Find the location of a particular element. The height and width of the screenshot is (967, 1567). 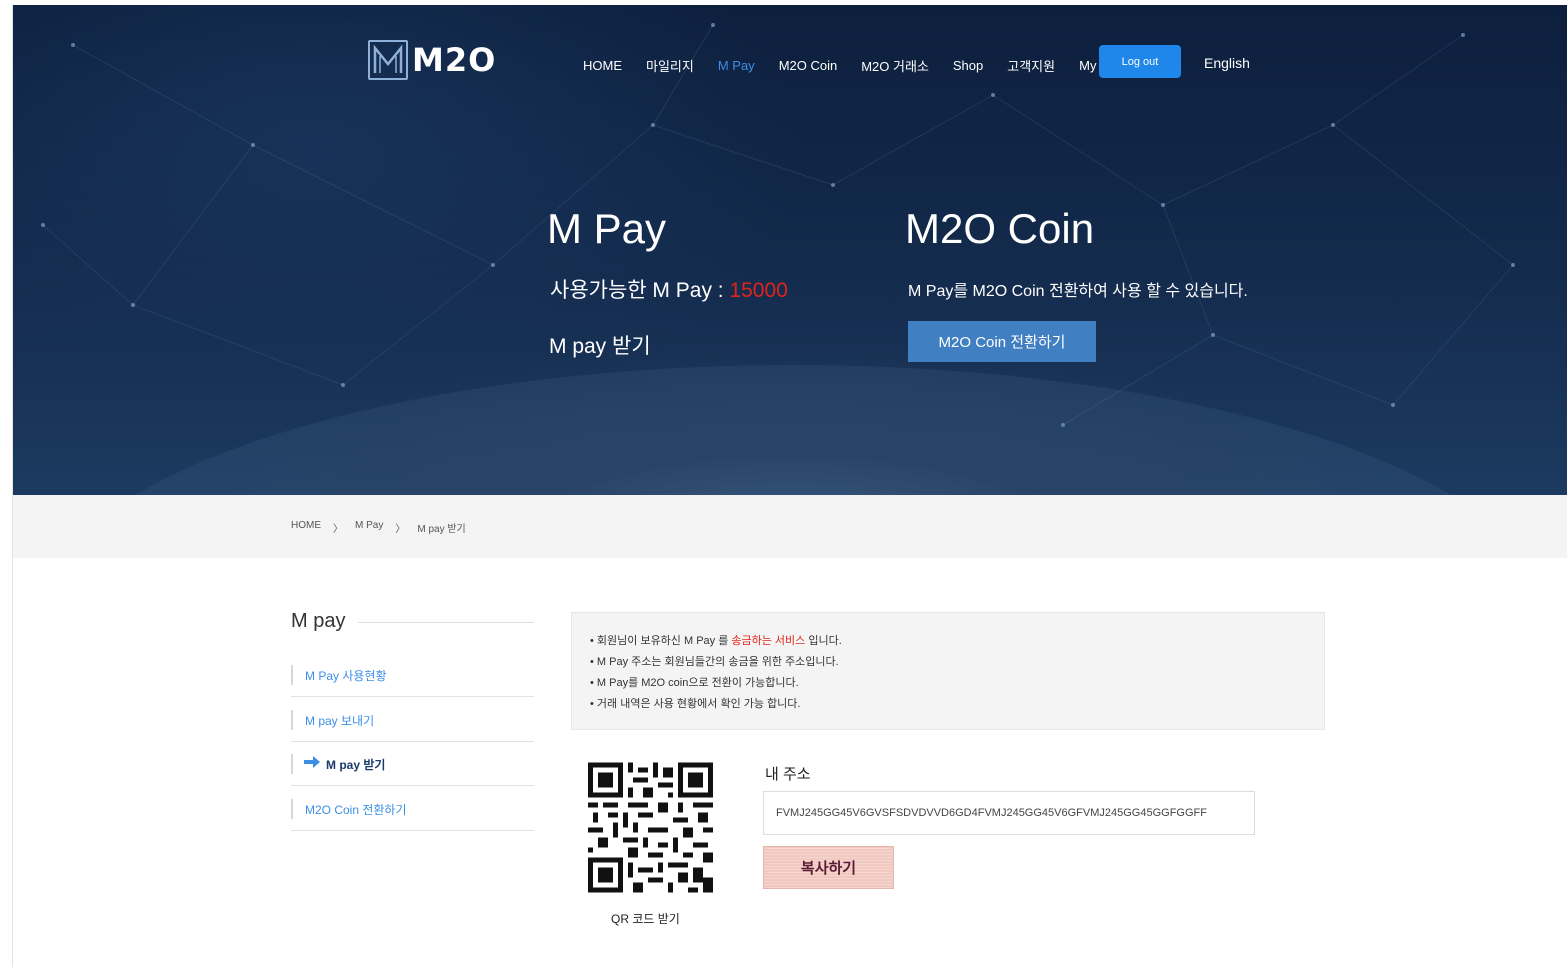

mpay-title: M Pay is located at coordinates (607, 228).